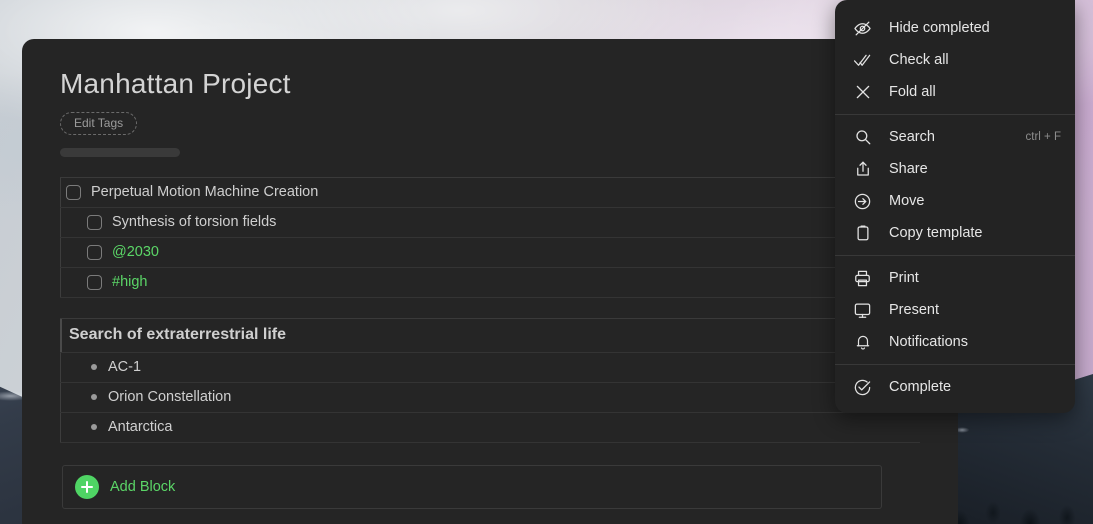 The width and height of the screenshot is (1093, 524). I want to click on task-label: #high, so click(130, 282).